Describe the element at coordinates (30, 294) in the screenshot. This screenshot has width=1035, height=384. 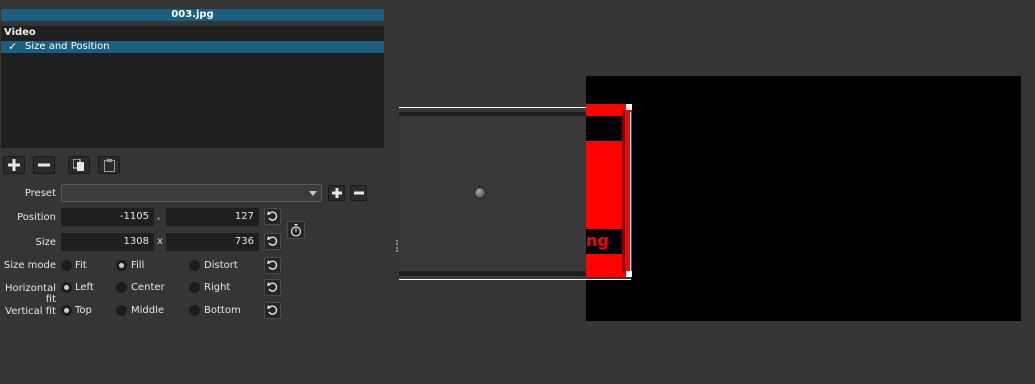
I see `horizontal-fit-label: Horizontal fit` at that location.